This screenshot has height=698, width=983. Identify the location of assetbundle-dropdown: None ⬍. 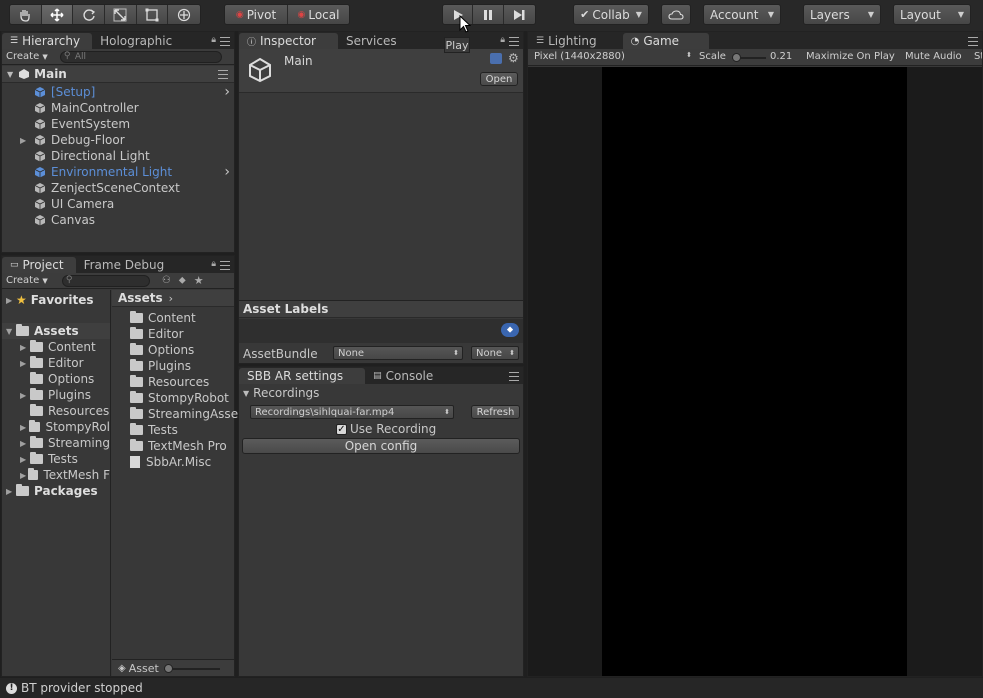
(398, 353).